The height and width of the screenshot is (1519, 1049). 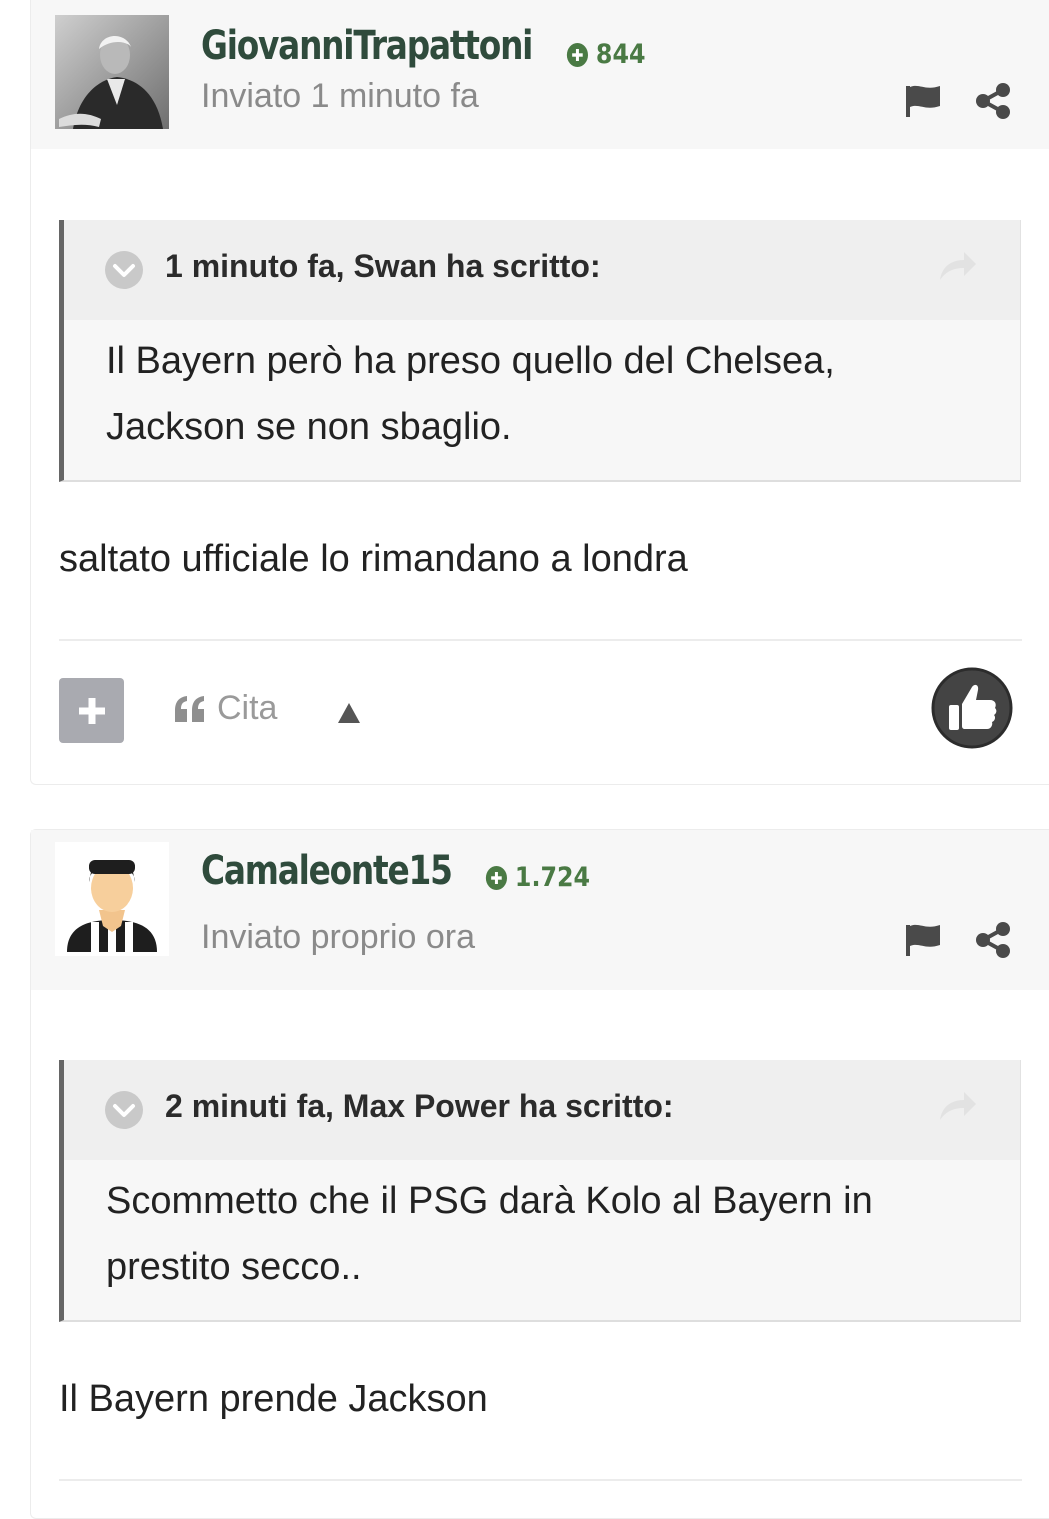 I want to click on post-date: Inviato 1 minuto fa, so click(x=340, y=96).